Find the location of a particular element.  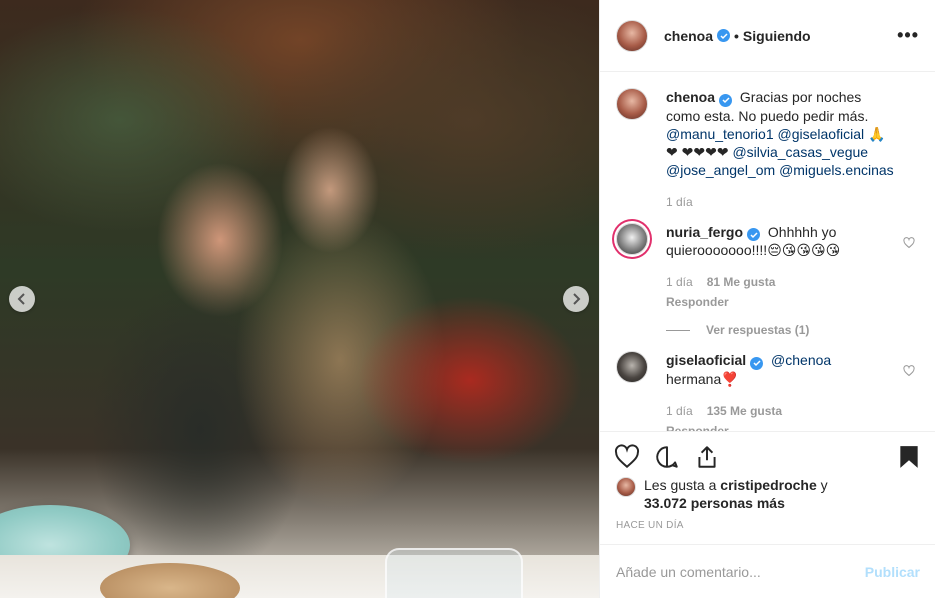

previous-photo-button is located at coordinates (22, 299).